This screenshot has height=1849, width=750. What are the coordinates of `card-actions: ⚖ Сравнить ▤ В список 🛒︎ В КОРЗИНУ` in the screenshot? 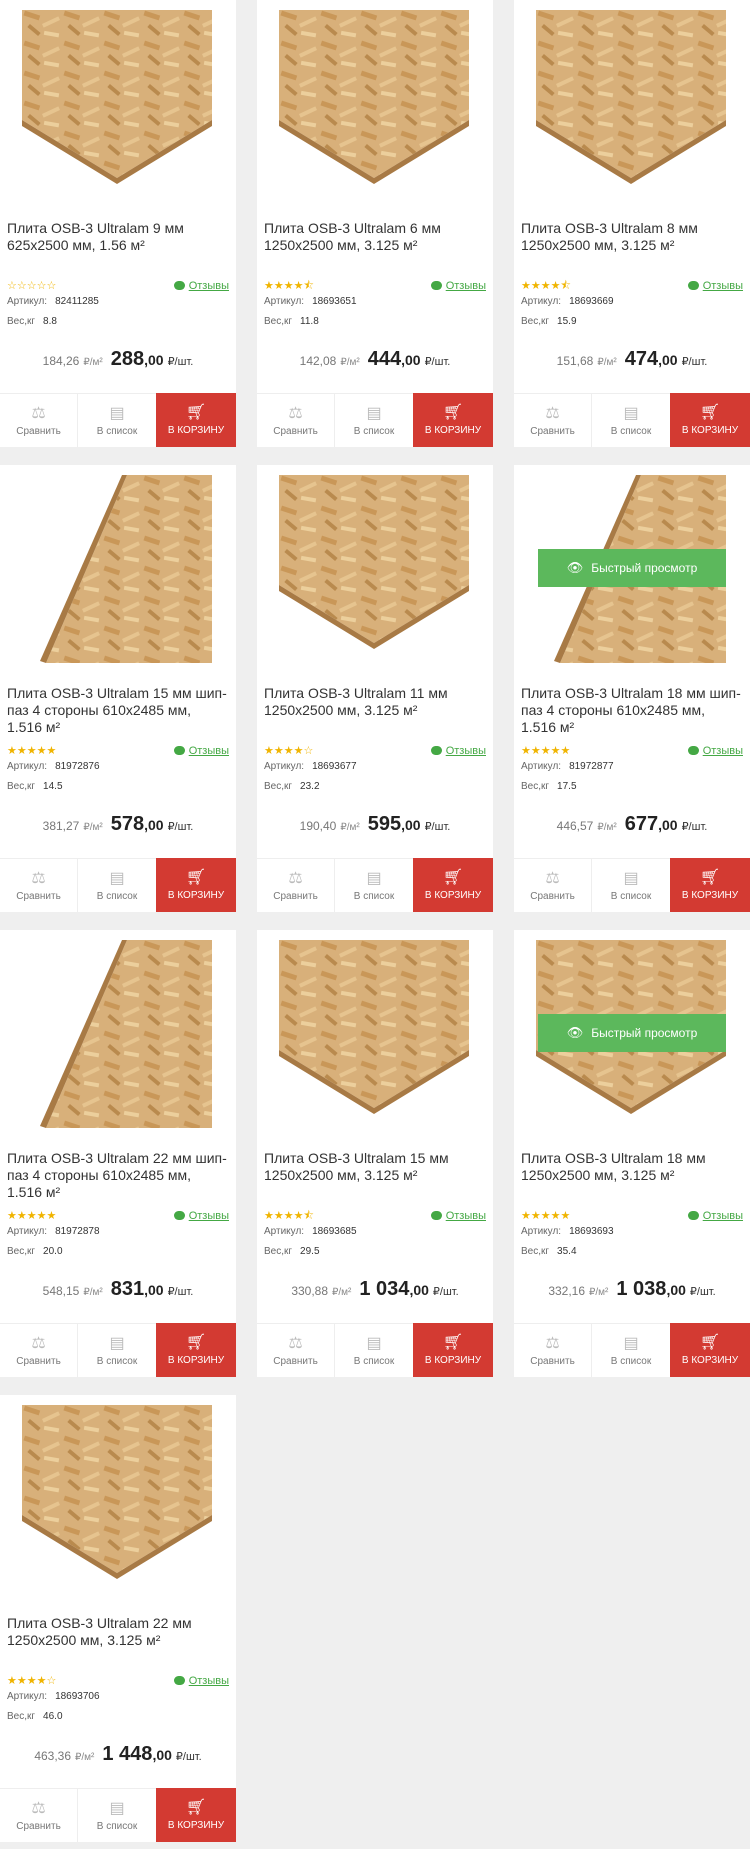 It's located at (375, 420).